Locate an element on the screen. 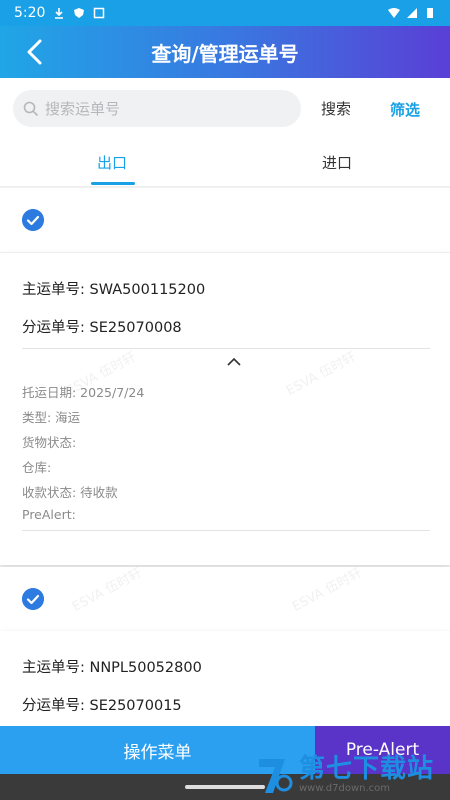 This screenshot has height=800, width=450. chevron-up-icon is located at coordinates (234, 362).